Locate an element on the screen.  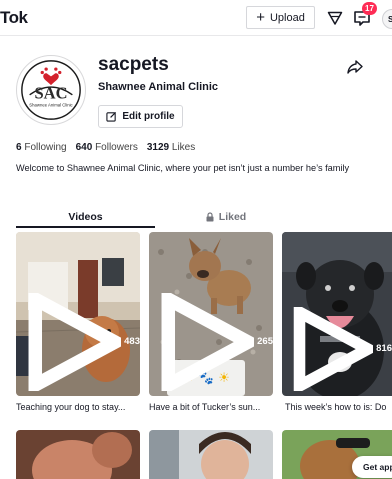
upload-button: + Upload is located at coordinates (280, 17).